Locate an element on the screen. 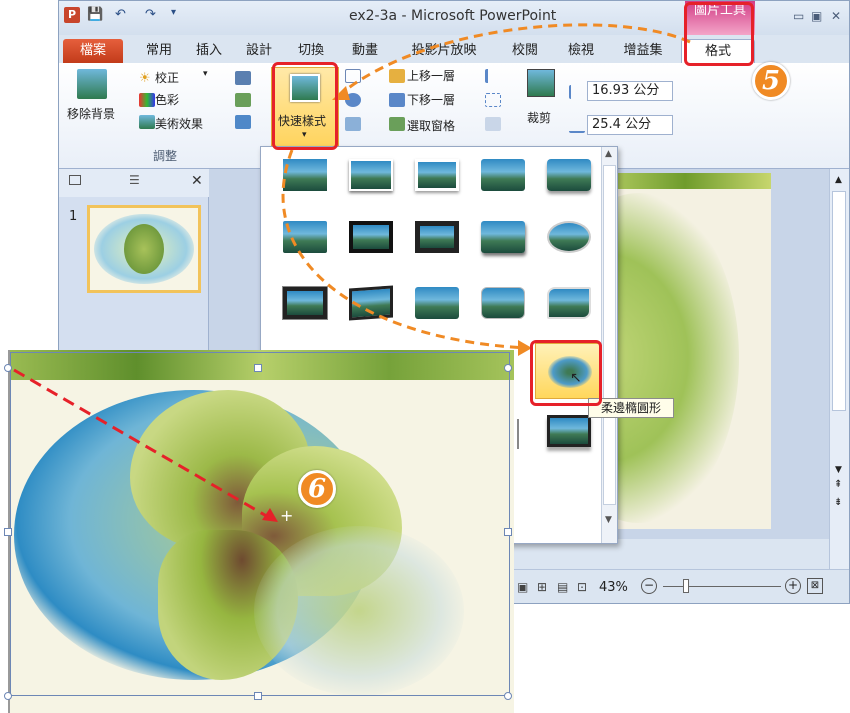 The height and width of the screenshot is (713, 850). step-5-badge: 5 is located at coordinates (771, 81).